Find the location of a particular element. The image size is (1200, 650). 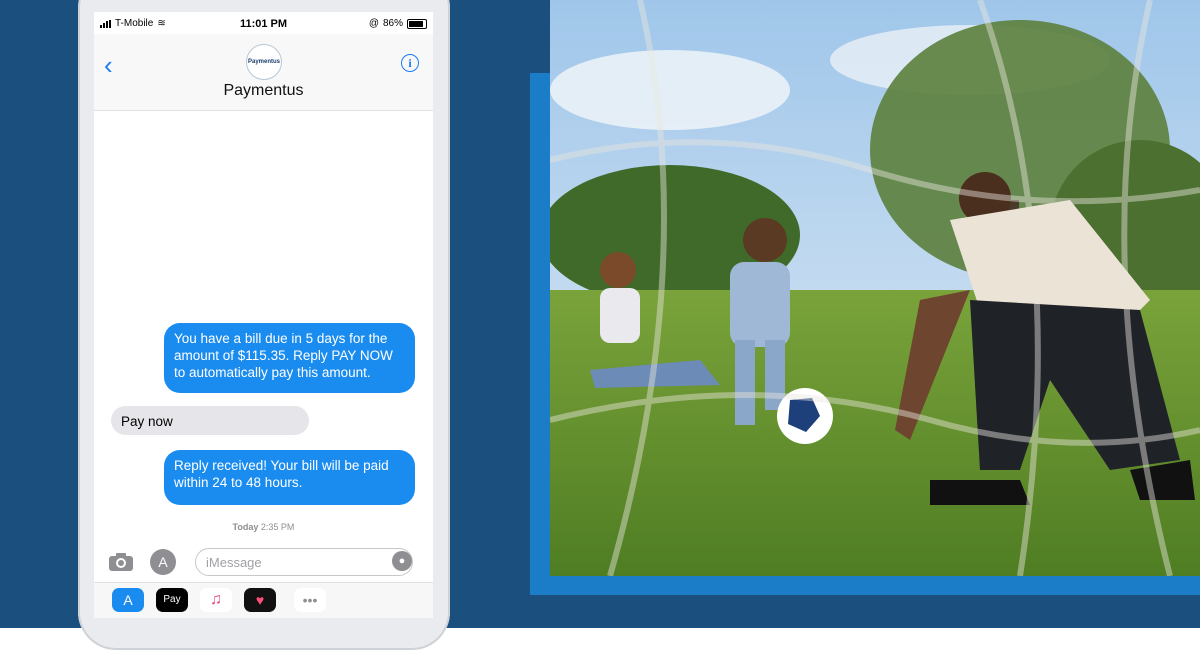

status-right: @ 86% is located at coordinates (398, 23).